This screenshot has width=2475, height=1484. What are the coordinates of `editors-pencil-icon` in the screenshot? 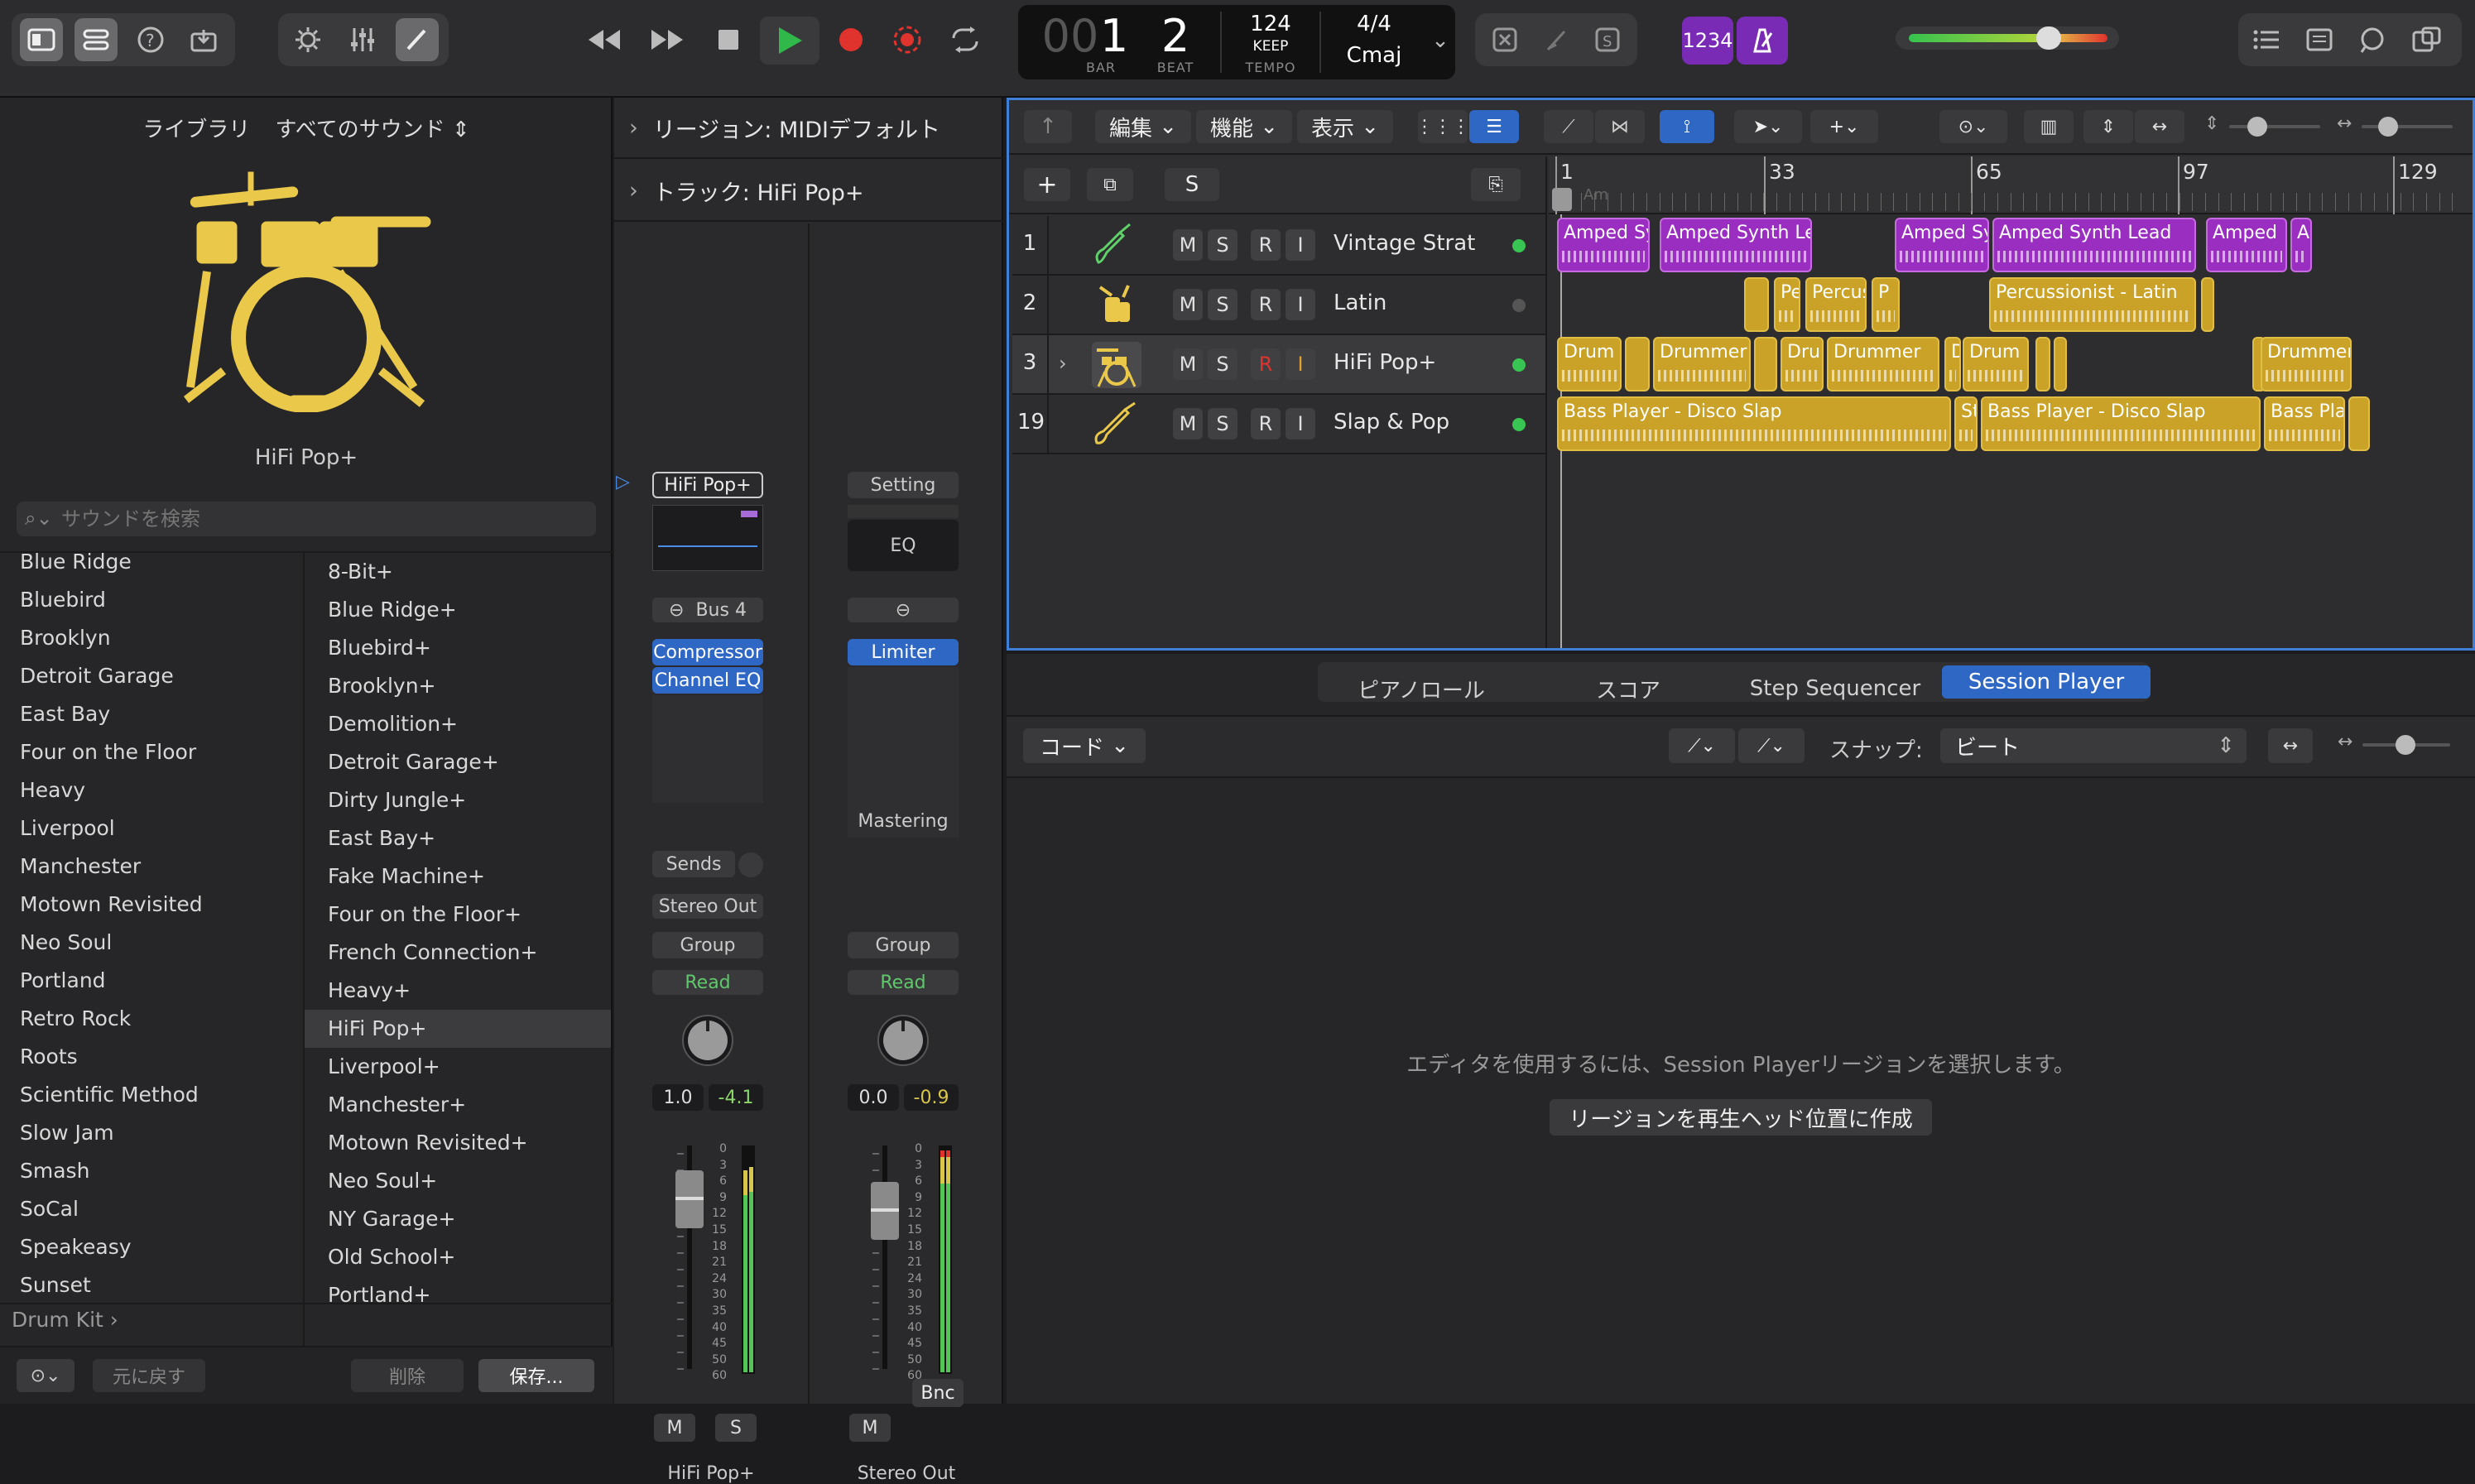 It's located at (417, 39).